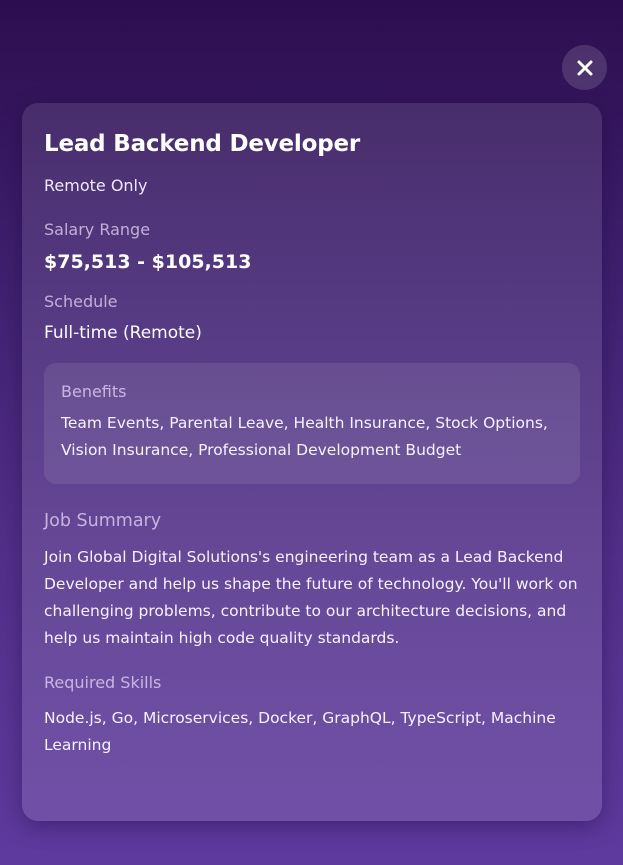 The height and width of the screenshot is (865, 623). Describe the element at coordinates (202, 144) in the screenshot. I see `job-title: Lead Backend Developer` at that location.